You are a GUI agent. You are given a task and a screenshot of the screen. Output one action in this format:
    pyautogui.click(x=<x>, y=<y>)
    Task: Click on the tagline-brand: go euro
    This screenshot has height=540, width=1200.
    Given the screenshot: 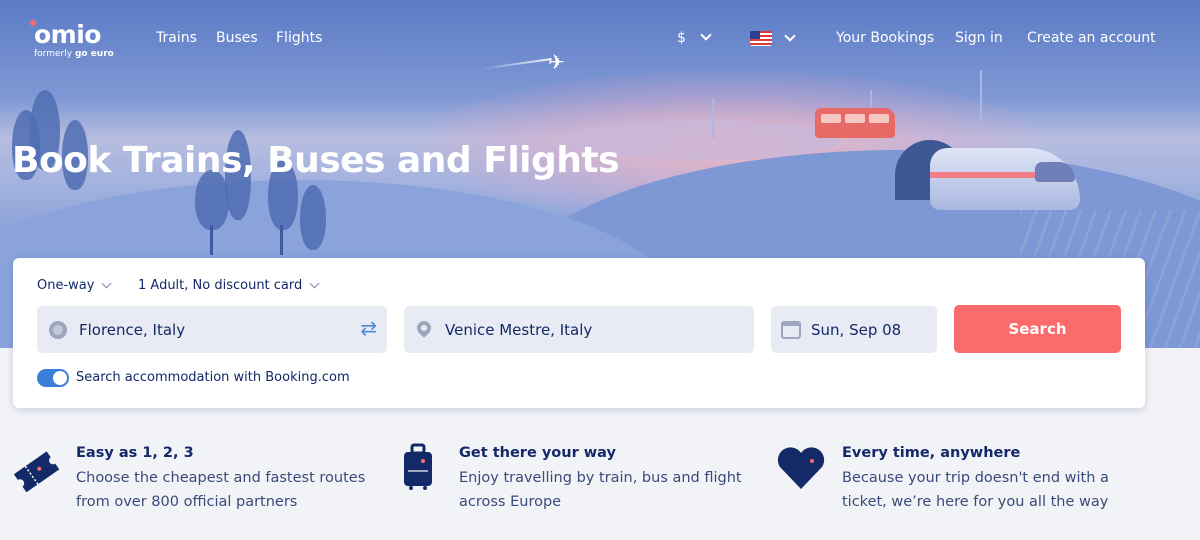 What is the action you would take?
    pyautogui.click(x=94, y=54)
    